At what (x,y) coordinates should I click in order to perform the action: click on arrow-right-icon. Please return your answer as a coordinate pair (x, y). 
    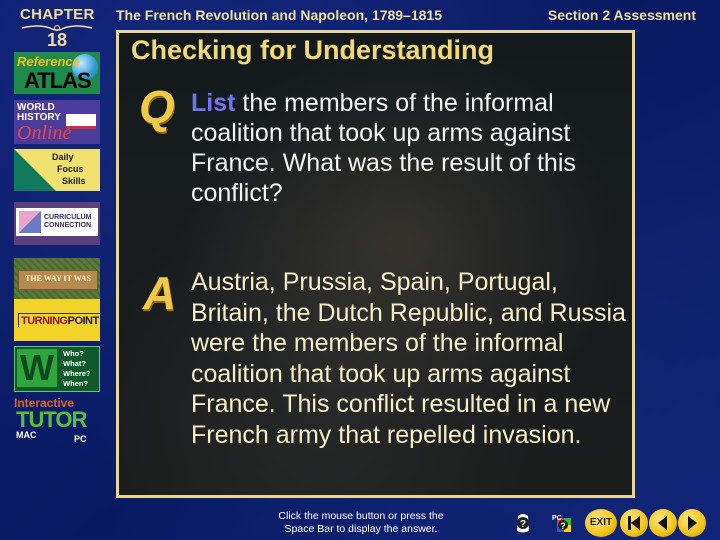
    Looking at the image, I should click on (692, 523).